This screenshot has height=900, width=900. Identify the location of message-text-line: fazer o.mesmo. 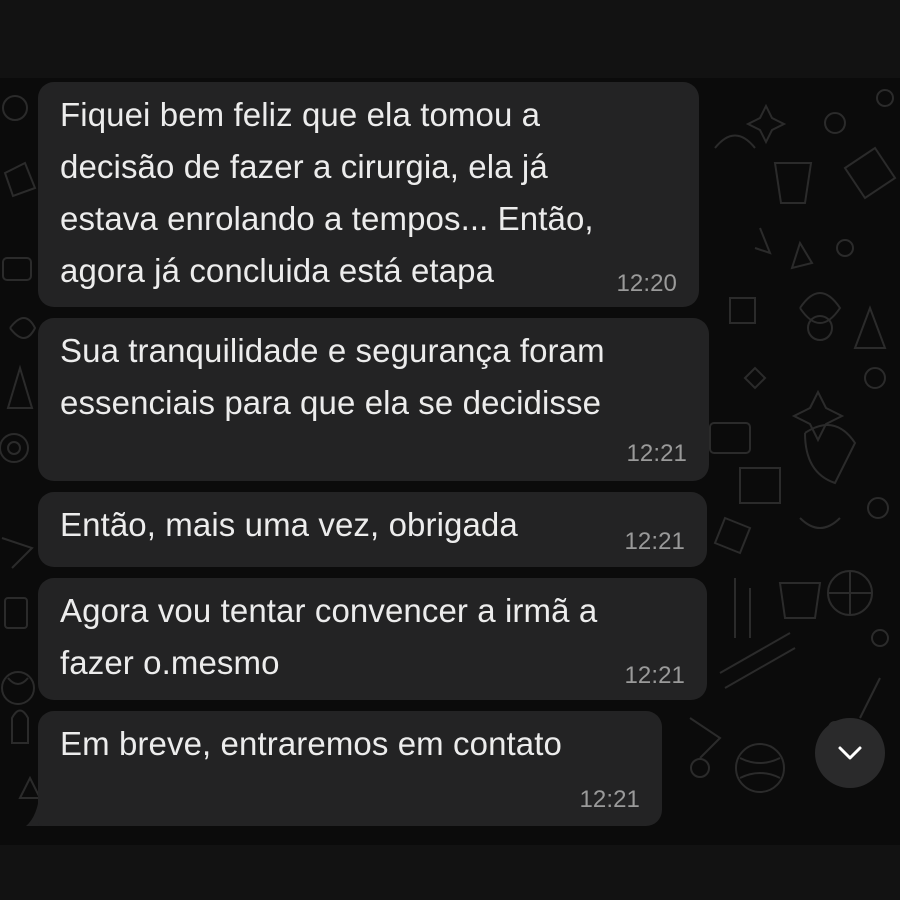
(170, 662).